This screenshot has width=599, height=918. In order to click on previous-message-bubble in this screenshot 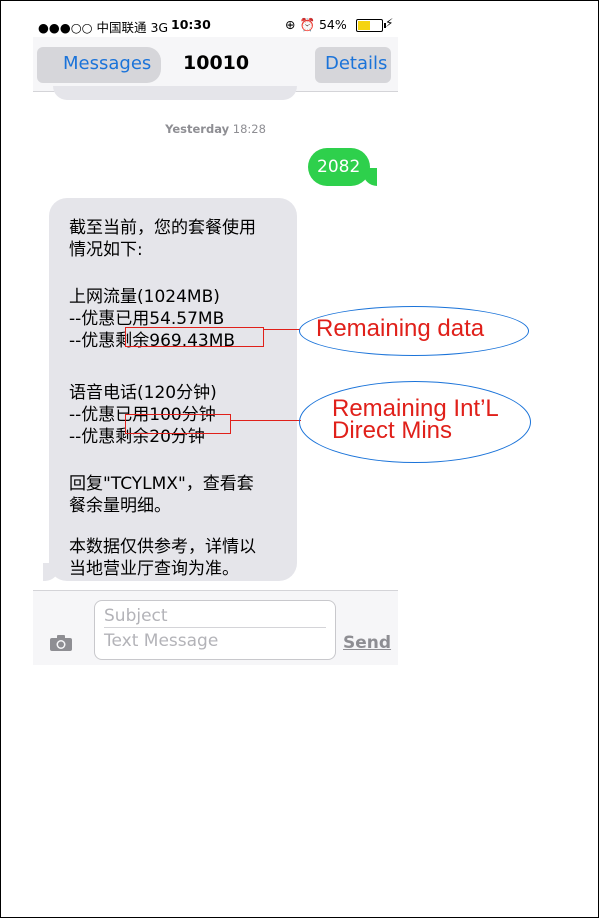, I will do `click(175, 93)`.